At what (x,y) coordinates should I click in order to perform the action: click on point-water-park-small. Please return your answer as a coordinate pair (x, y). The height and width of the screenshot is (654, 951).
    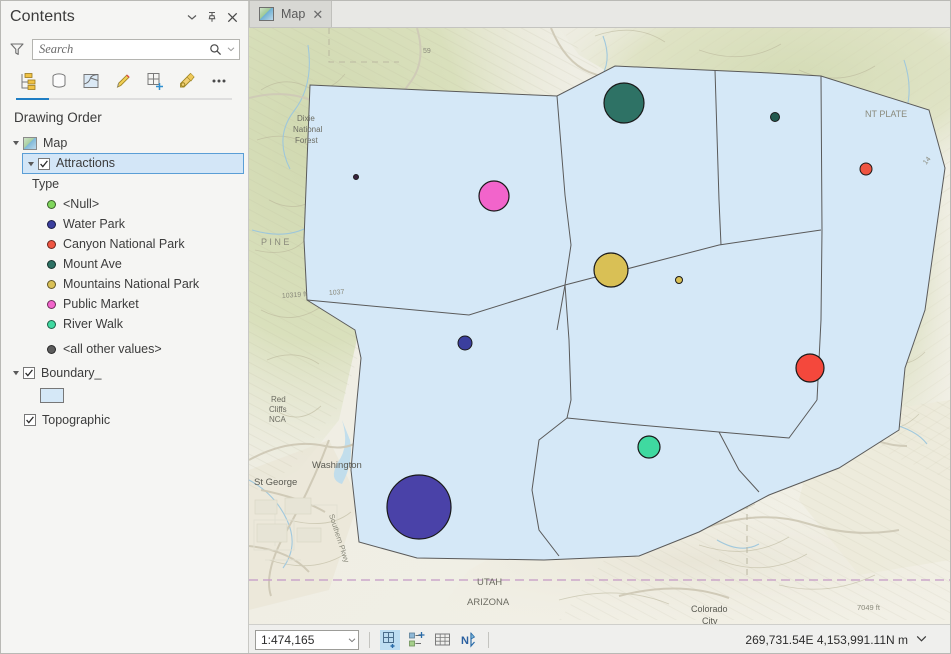
    Looking at the image, I should click on (465, 343).